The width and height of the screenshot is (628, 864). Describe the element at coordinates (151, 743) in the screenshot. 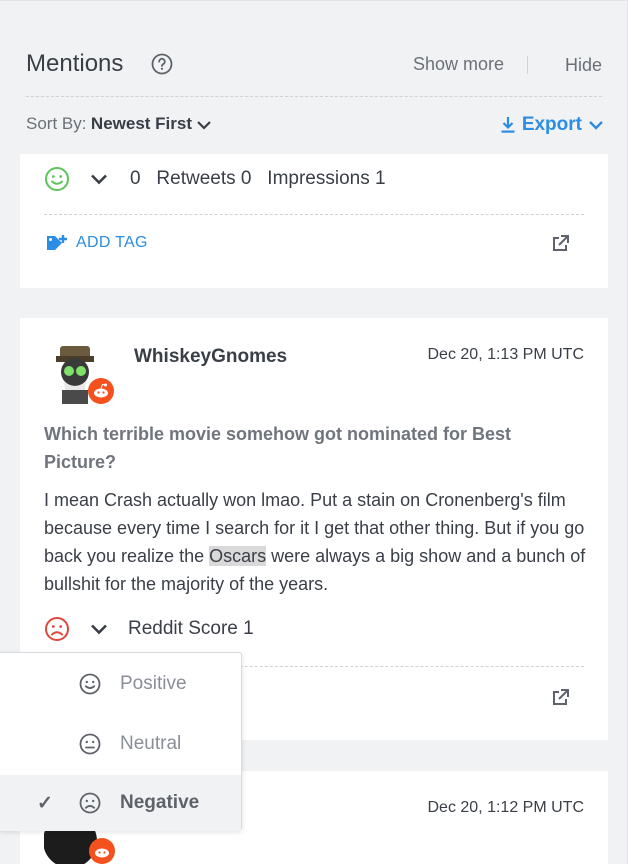

I see `option-label: Neutral` at that location.